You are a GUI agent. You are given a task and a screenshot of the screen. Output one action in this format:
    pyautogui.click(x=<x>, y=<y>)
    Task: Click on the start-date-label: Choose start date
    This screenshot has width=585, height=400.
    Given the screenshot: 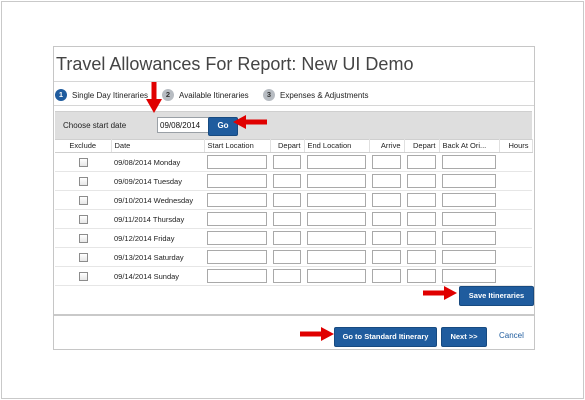 What is the action you would take?
    pyautogui.click(x=95, y=125)
    